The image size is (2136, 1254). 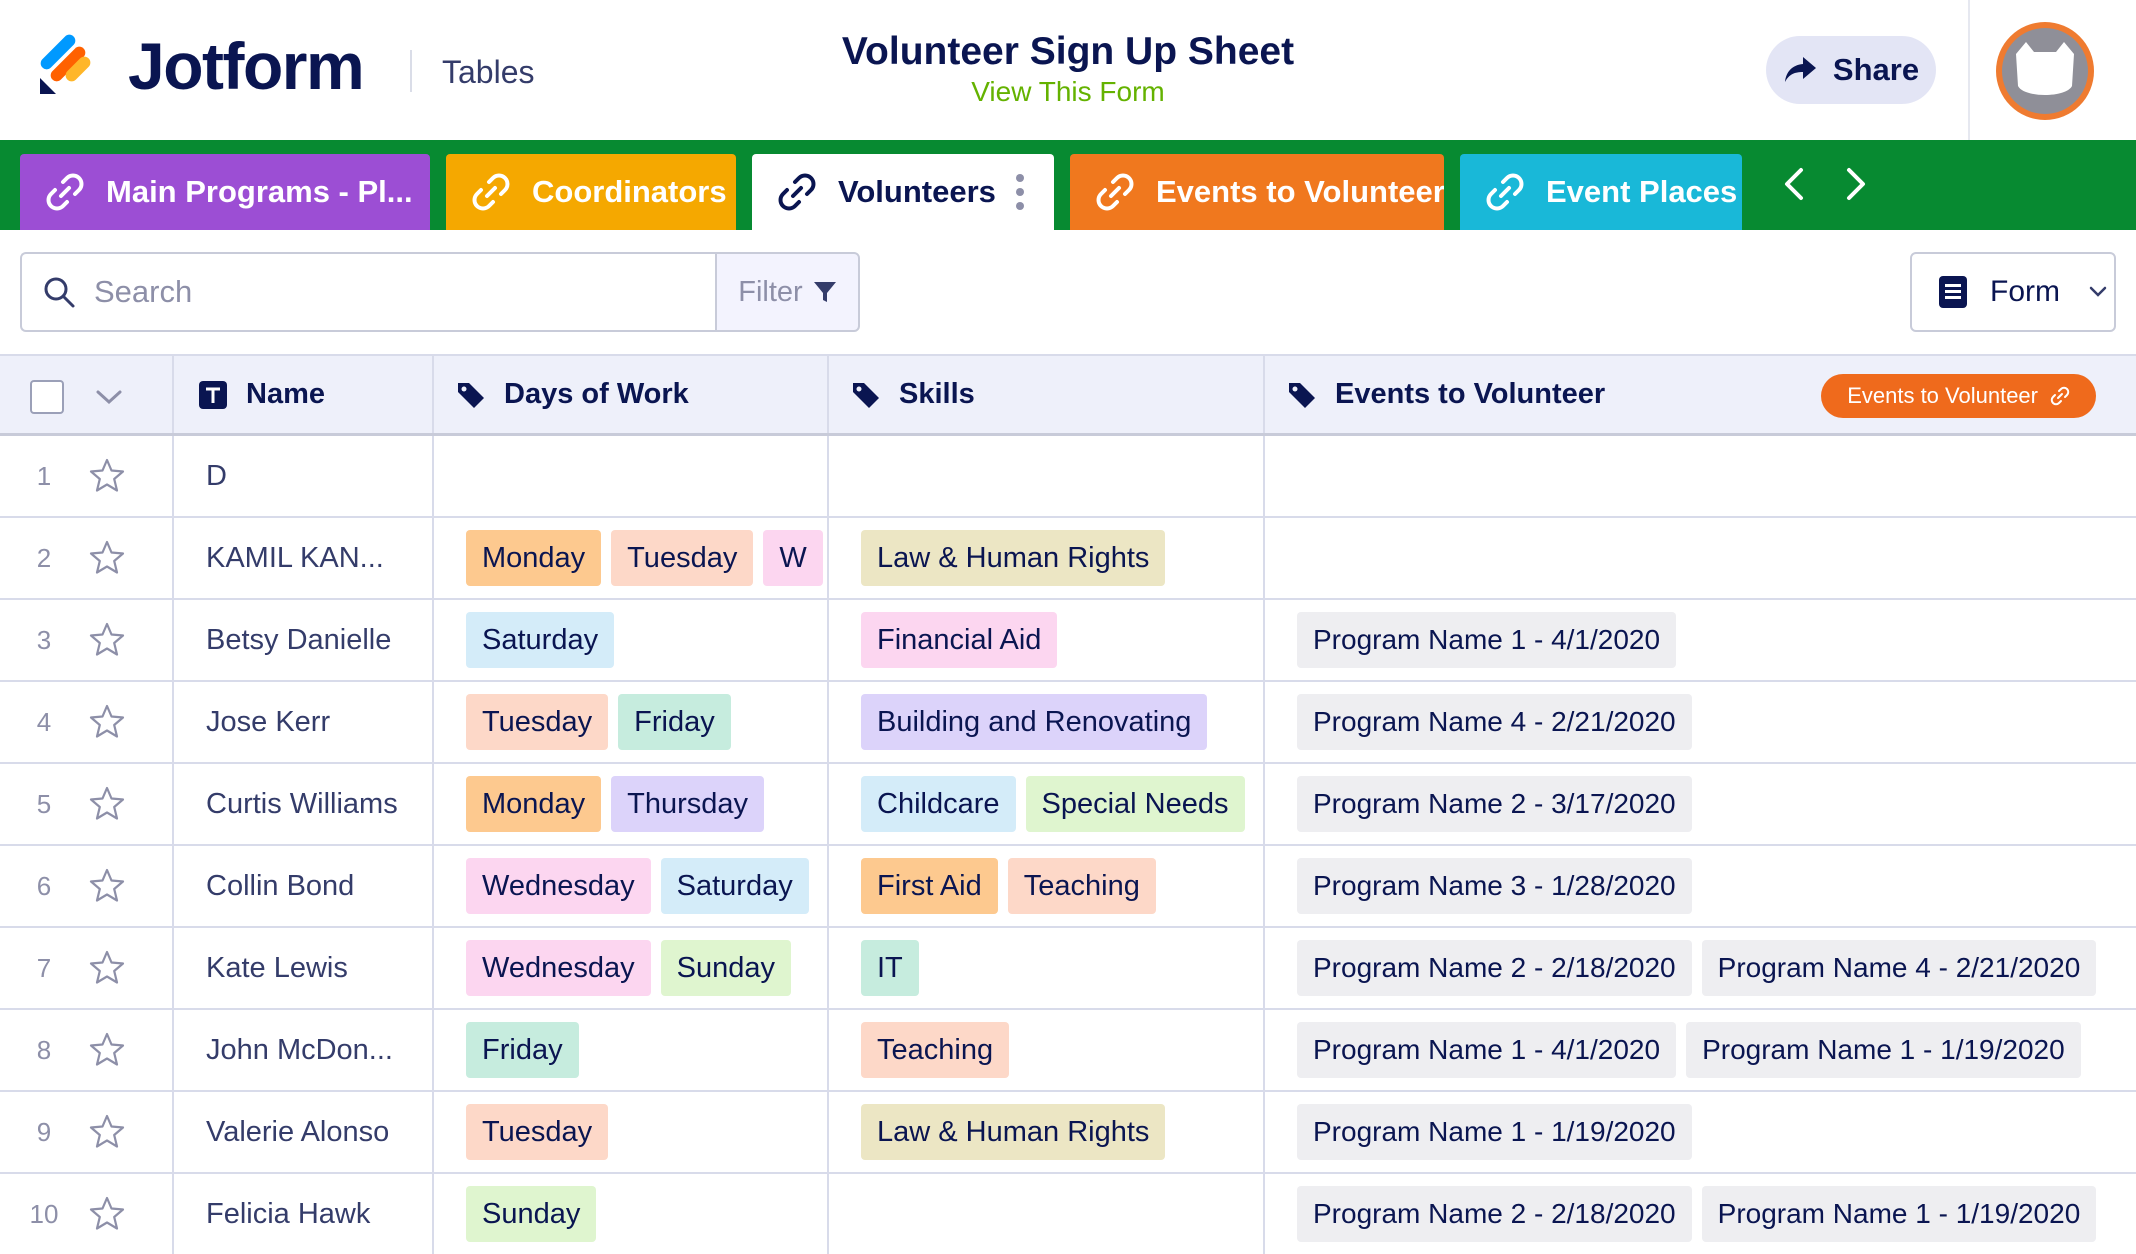 I want to click on avatar, so click(x=2045, y=71).